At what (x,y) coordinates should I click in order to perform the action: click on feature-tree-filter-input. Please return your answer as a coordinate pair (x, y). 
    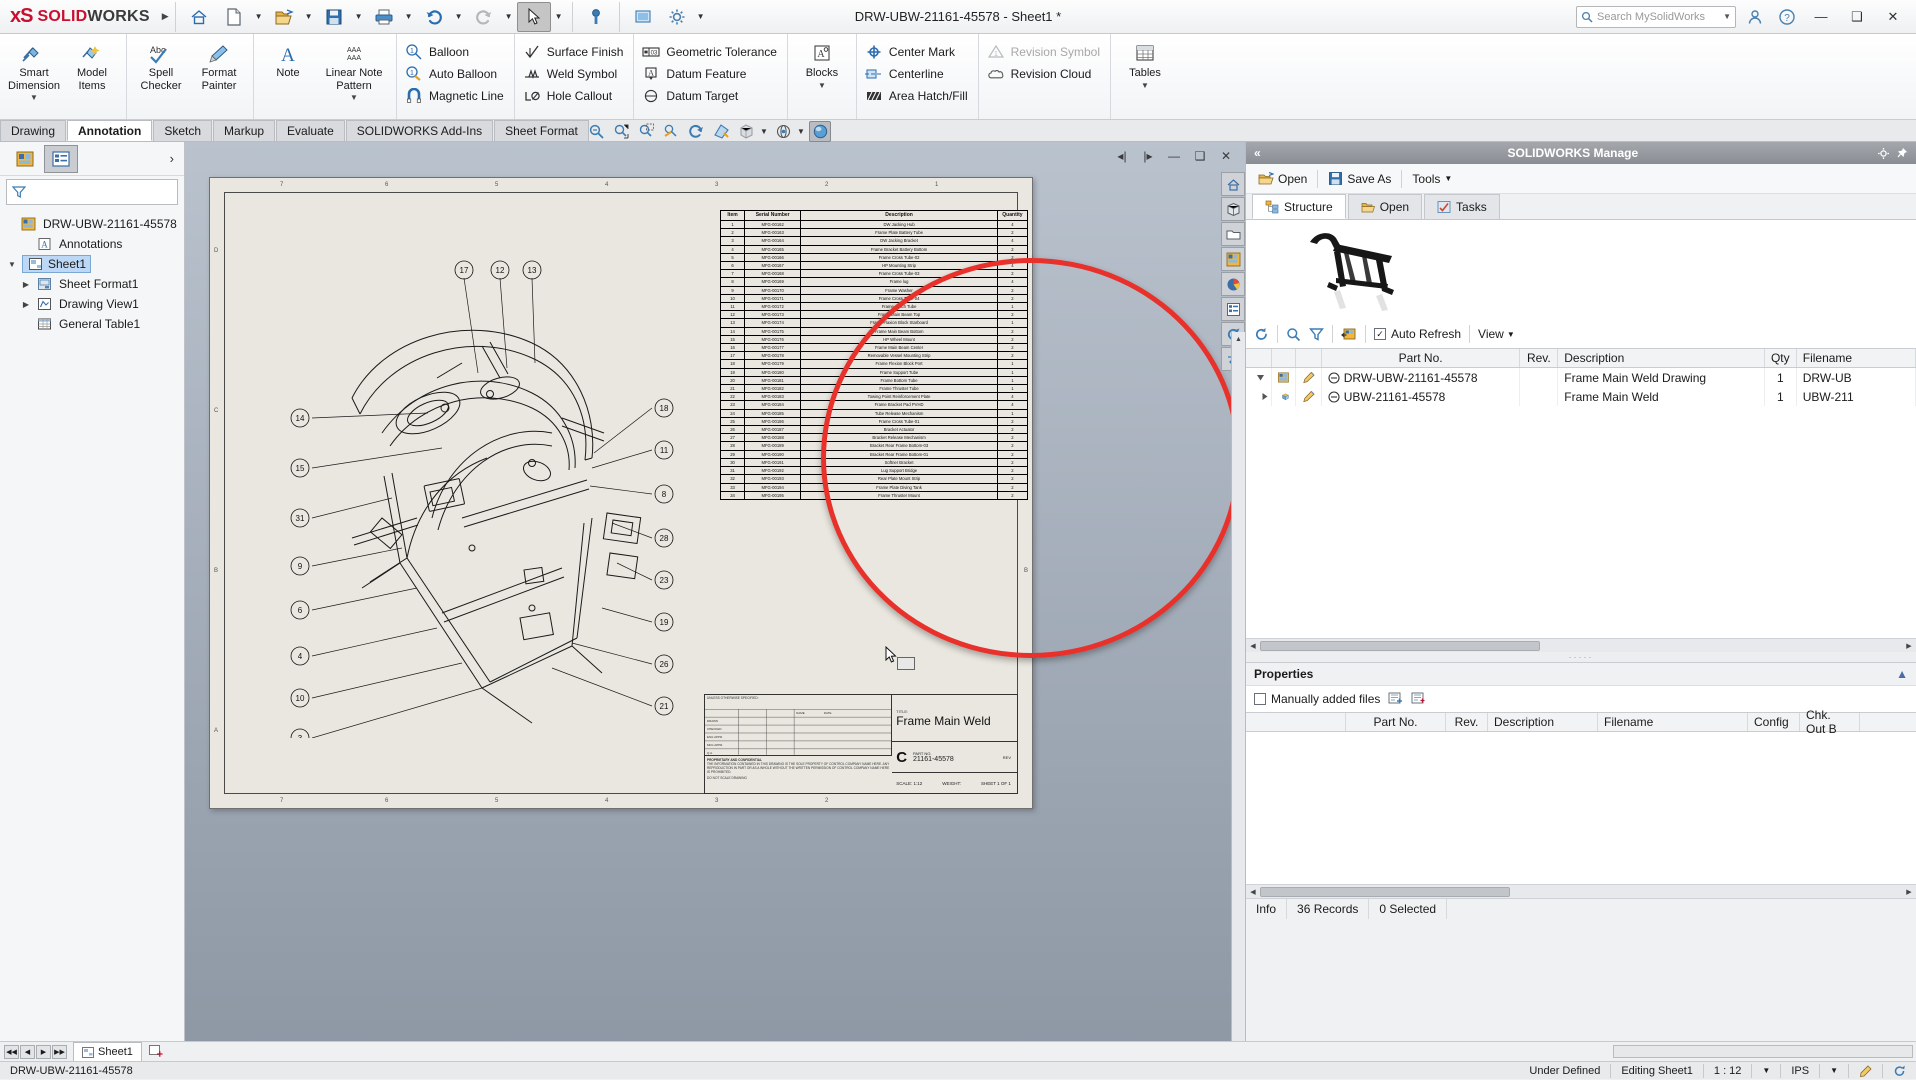
    Looking at the image, I should click on (92, 192).